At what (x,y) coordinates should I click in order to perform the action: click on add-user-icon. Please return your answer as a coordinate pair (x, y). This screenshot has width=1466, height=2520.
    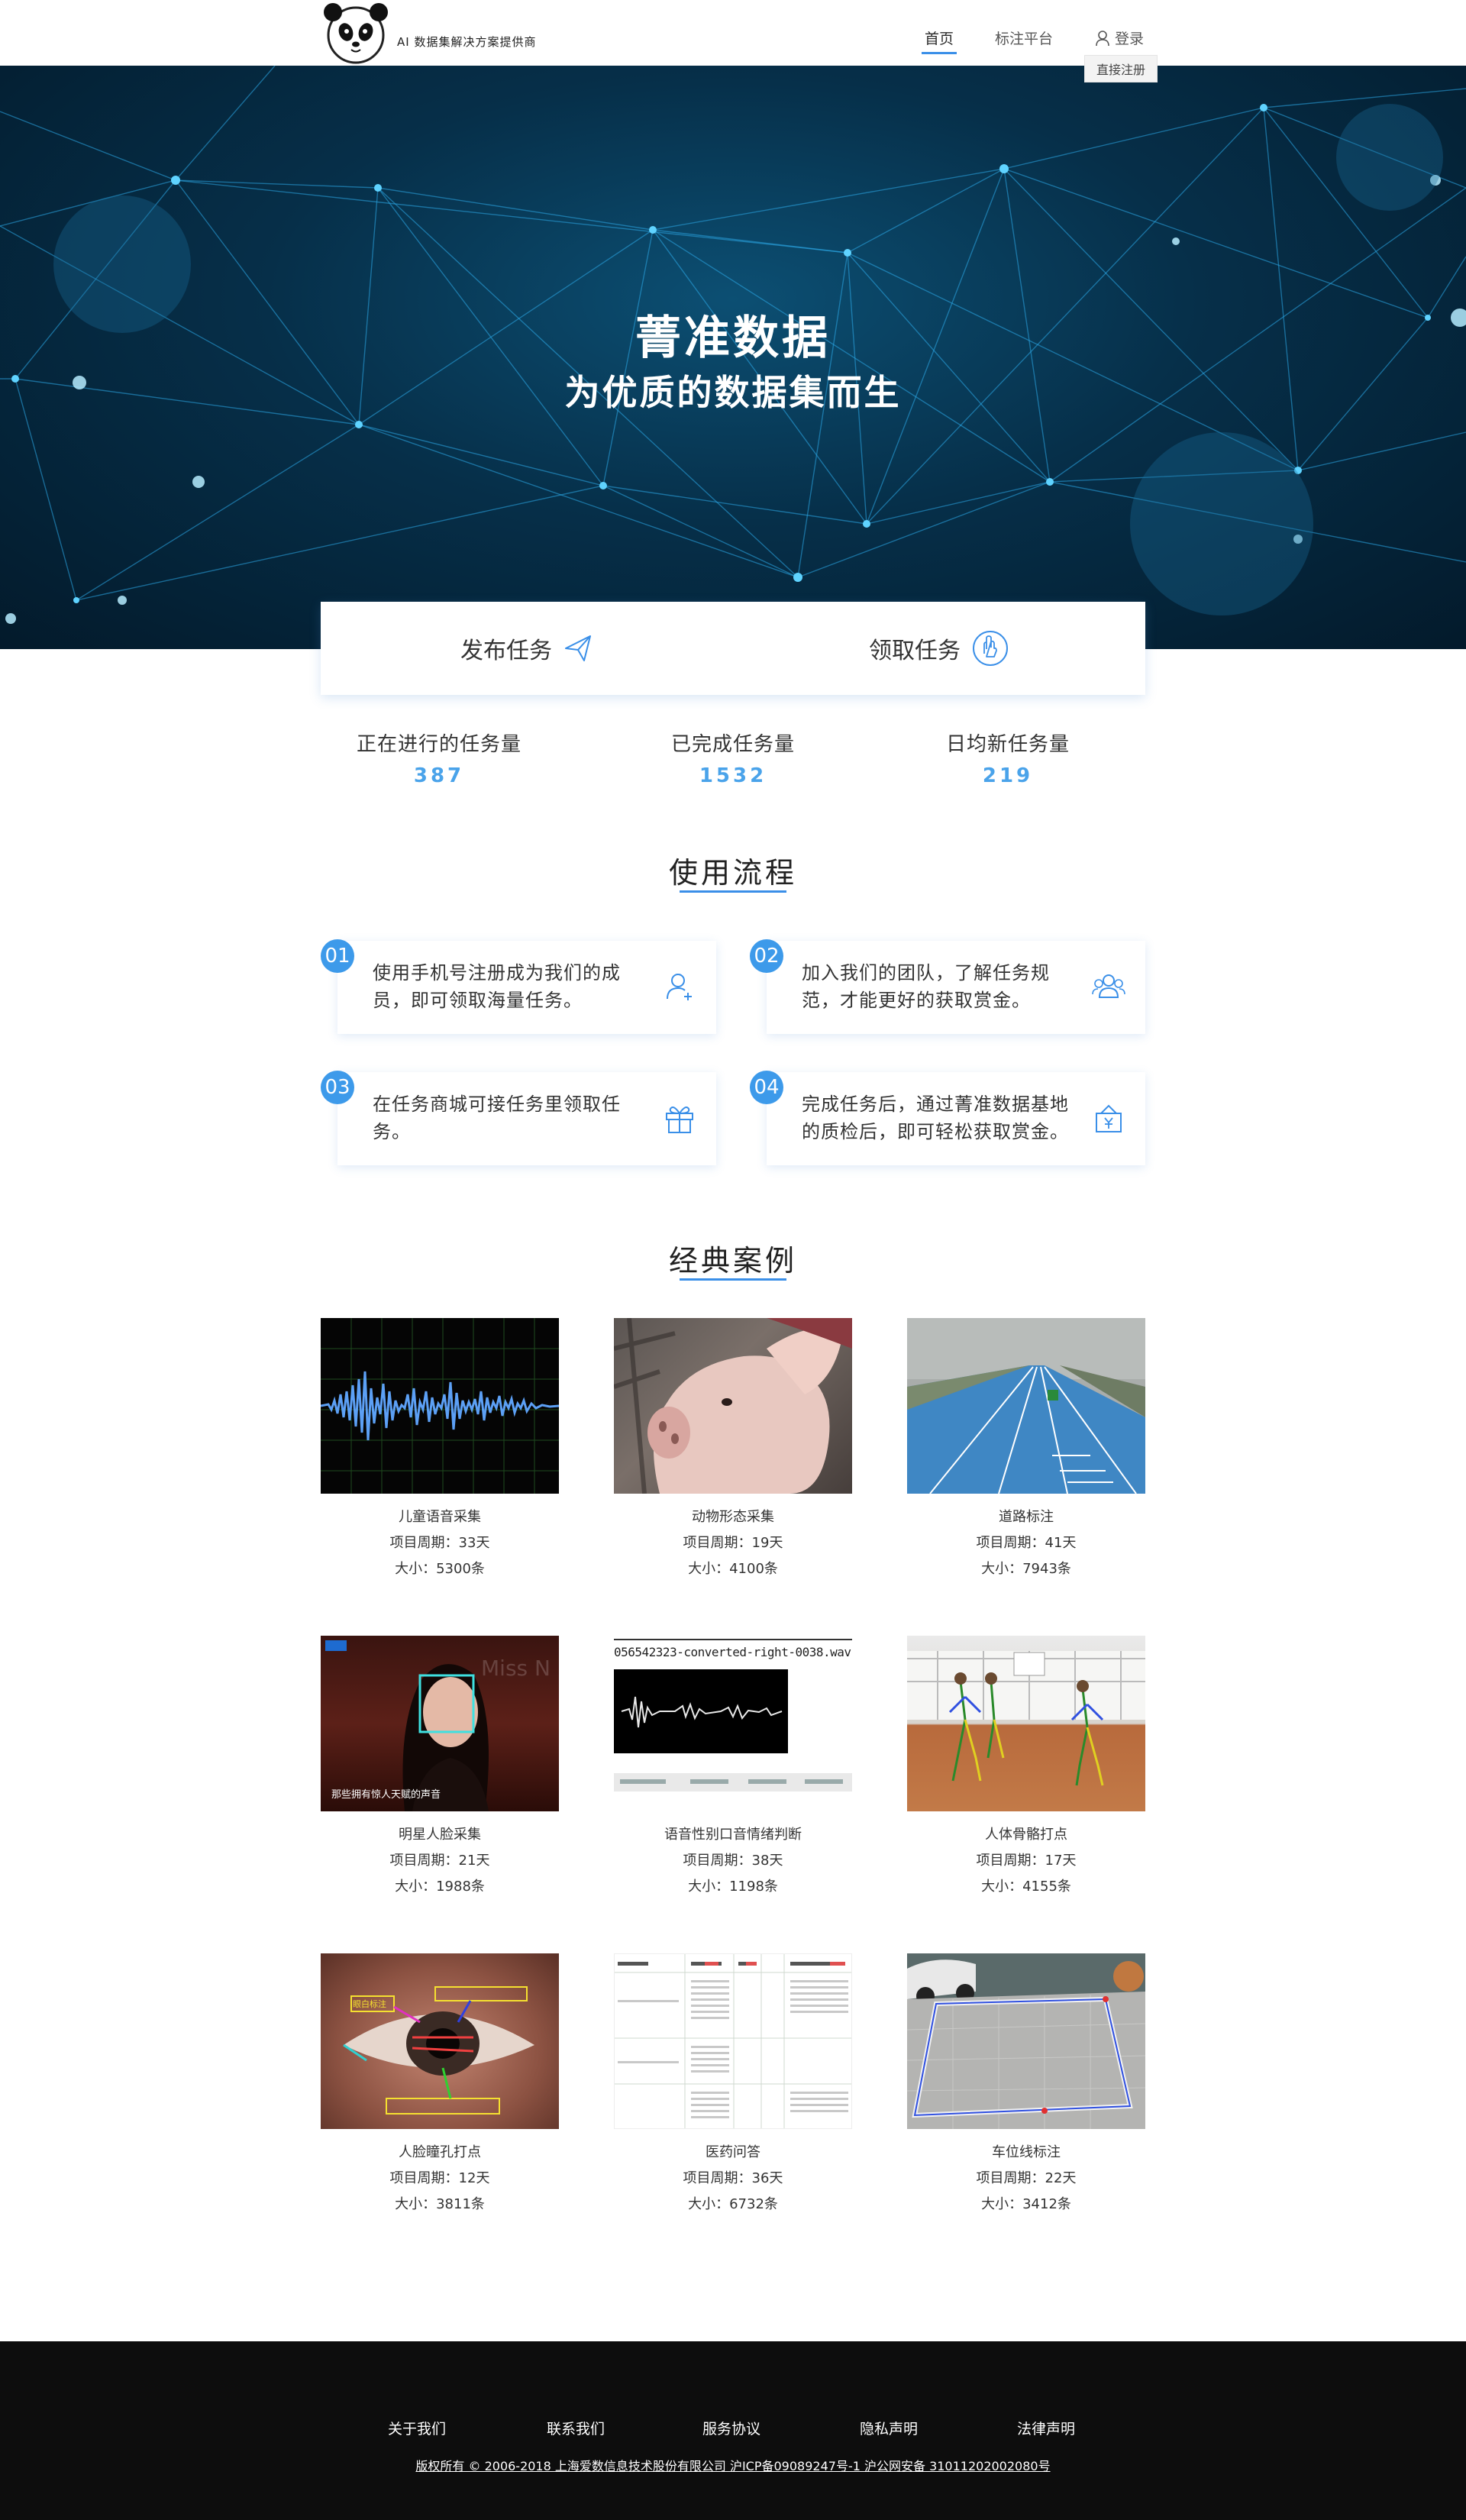
    Looking at the image, I should click on (679, 987).